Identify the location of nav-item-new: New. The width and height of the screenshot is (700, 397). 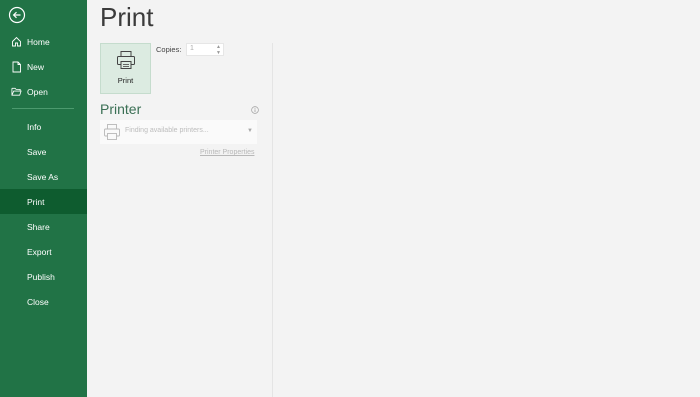
(43, 66).